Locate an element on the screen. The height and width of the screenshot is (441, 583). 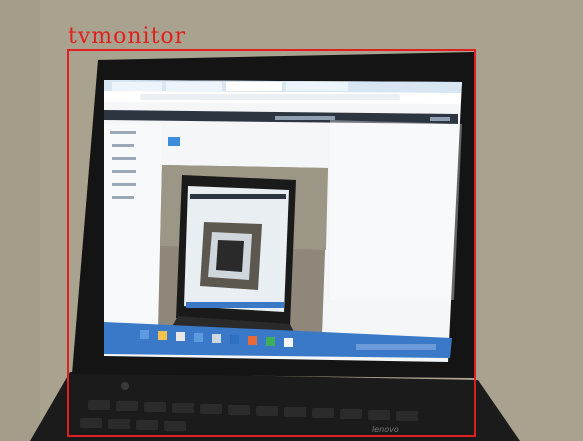
brand-logo: lenovo is located at coordinates (385, 429).